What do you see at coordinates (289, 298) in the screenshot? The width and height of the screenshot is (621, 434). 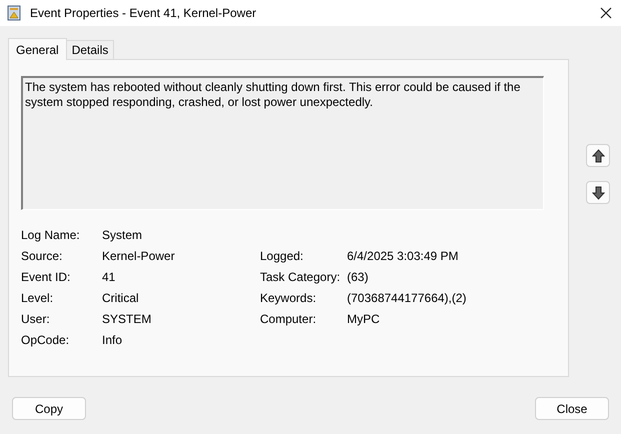 I see `field-label: Keywords:` at bounding box center [289, 298].